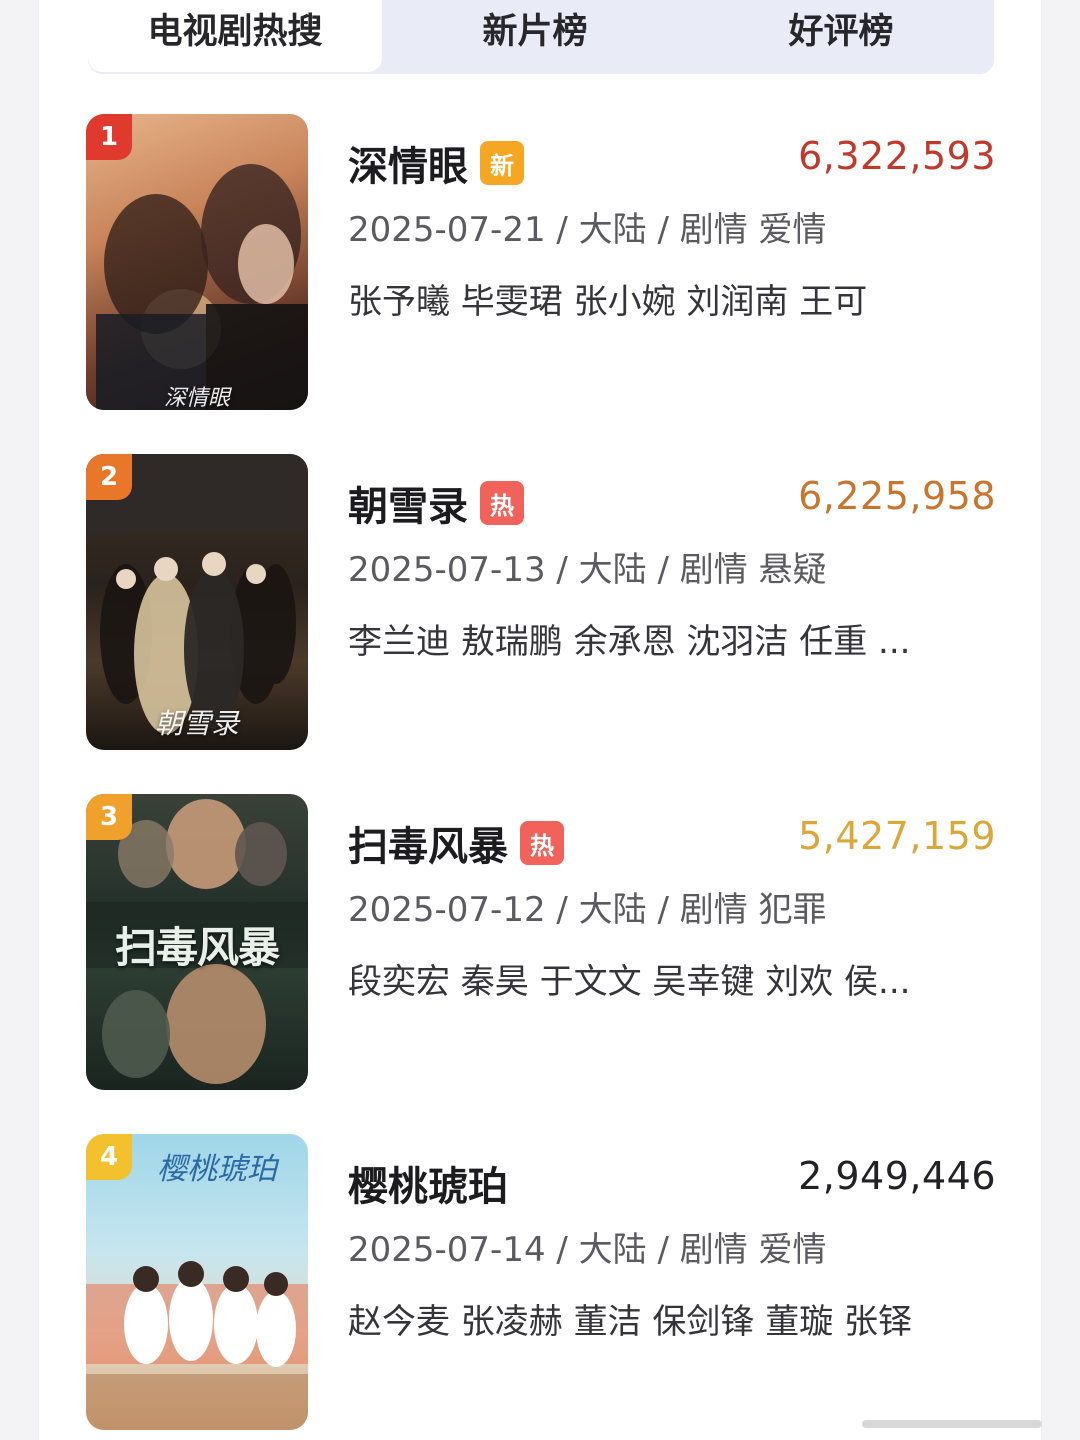 This screenshot has height=1440, width=1080. Describe the element at coordinates (408, 163) in the screenshot. I see `show-title: 深情眼` at that location.